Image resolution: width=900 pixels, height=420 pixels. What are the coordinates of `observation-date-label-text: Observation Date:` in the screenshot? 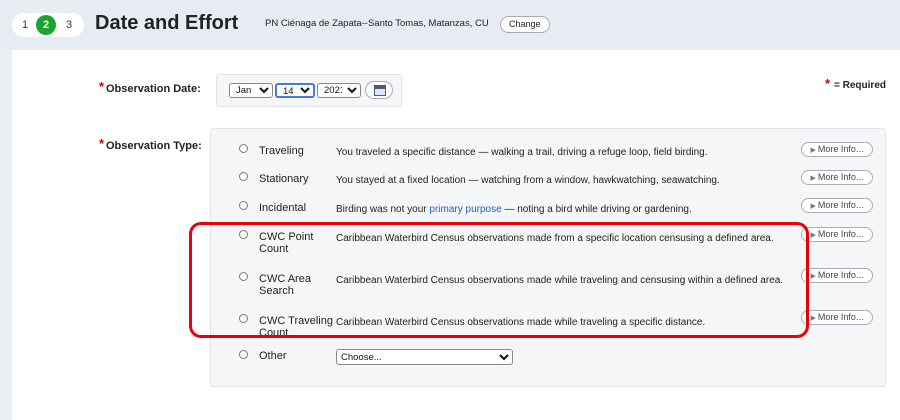 It's located at (153, 89).